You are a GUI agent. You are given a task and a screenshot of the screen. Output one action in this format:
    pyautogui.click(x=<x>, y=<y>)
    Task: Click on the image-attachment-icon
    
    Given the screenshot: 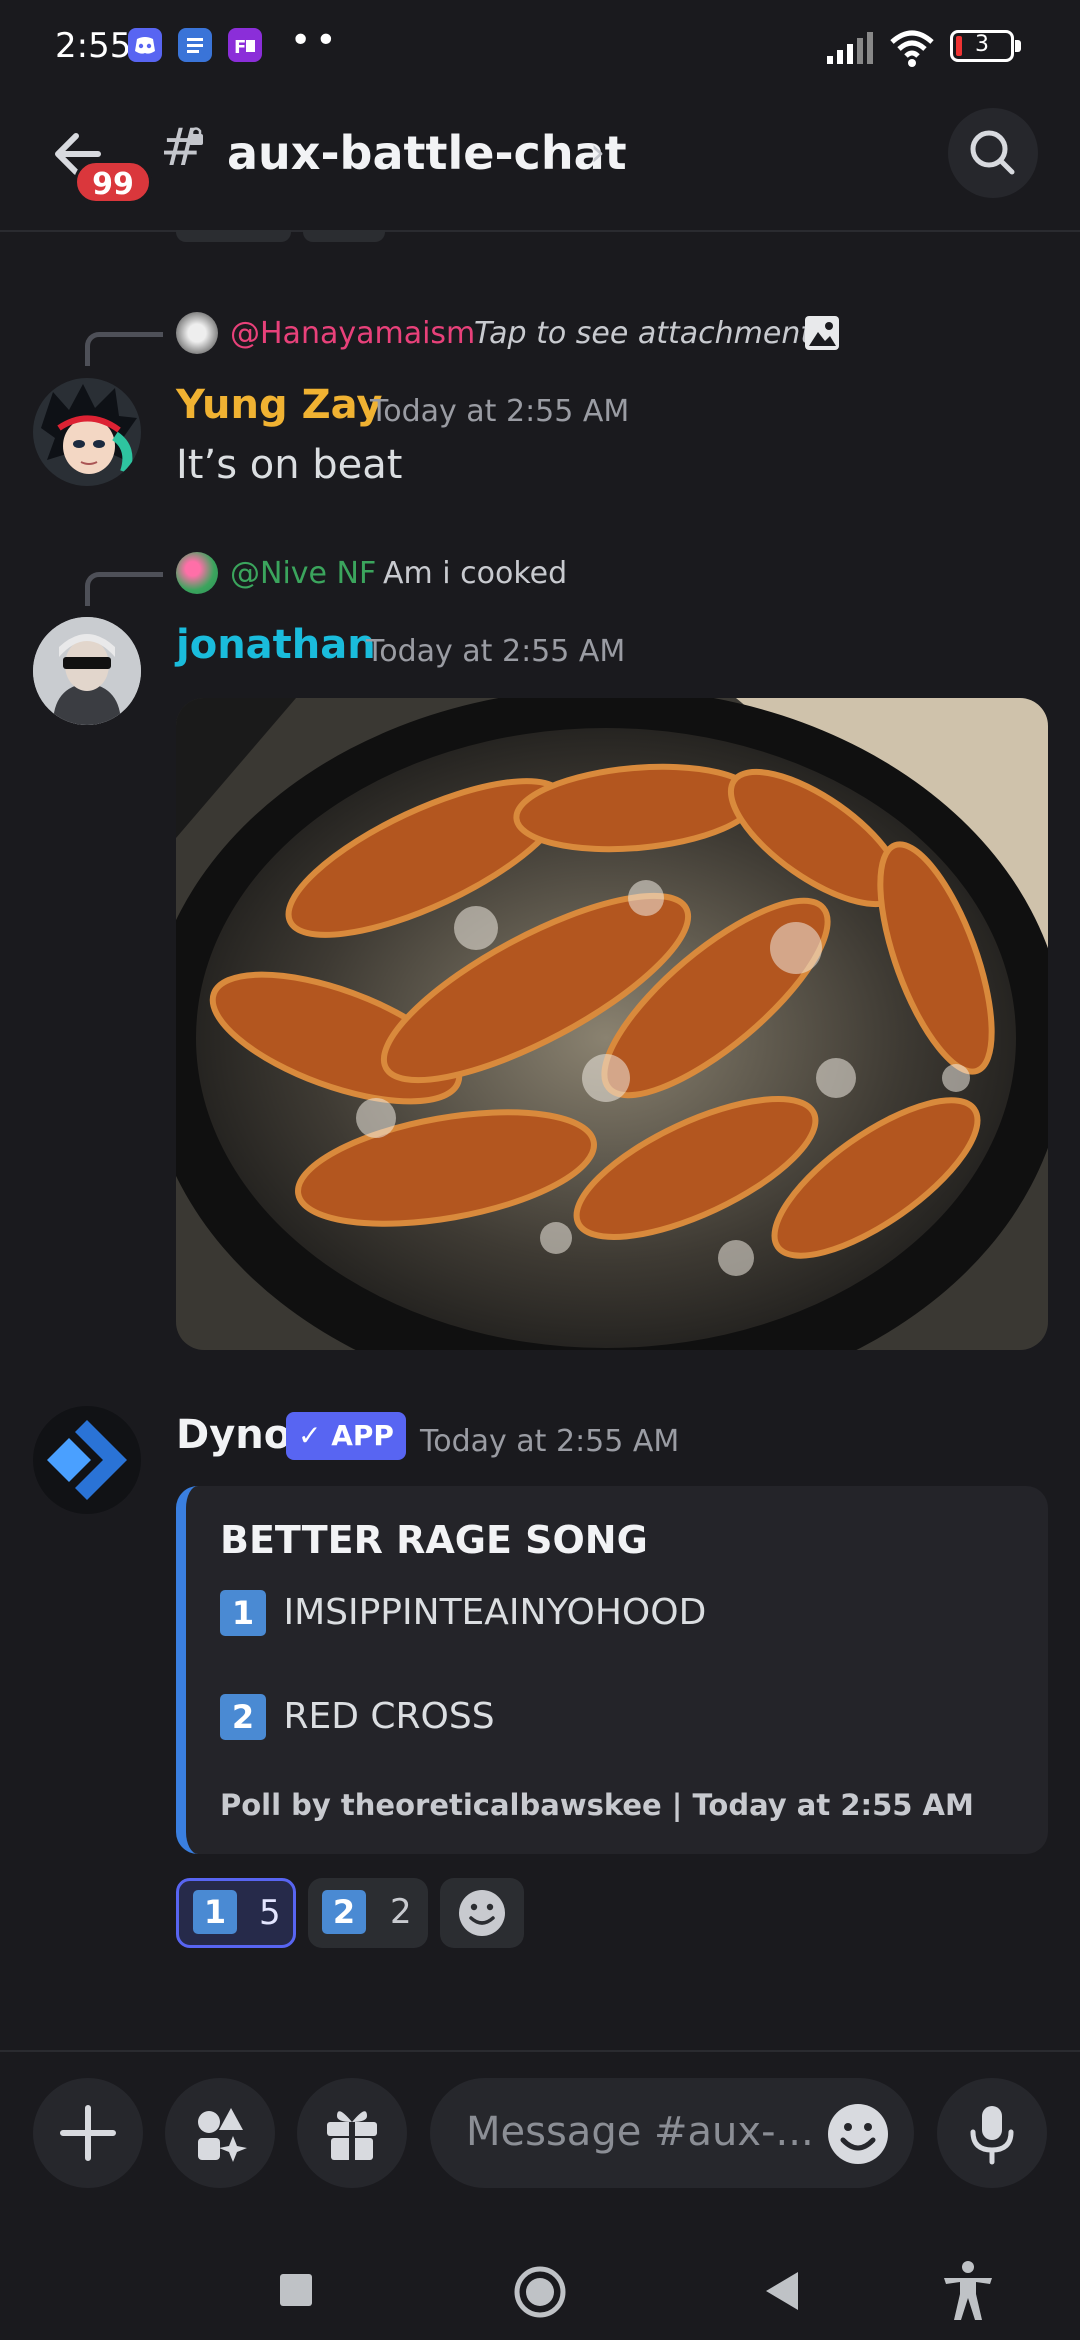 What is the action you would take?
    pyautogui.click(x=822, y=333)
    